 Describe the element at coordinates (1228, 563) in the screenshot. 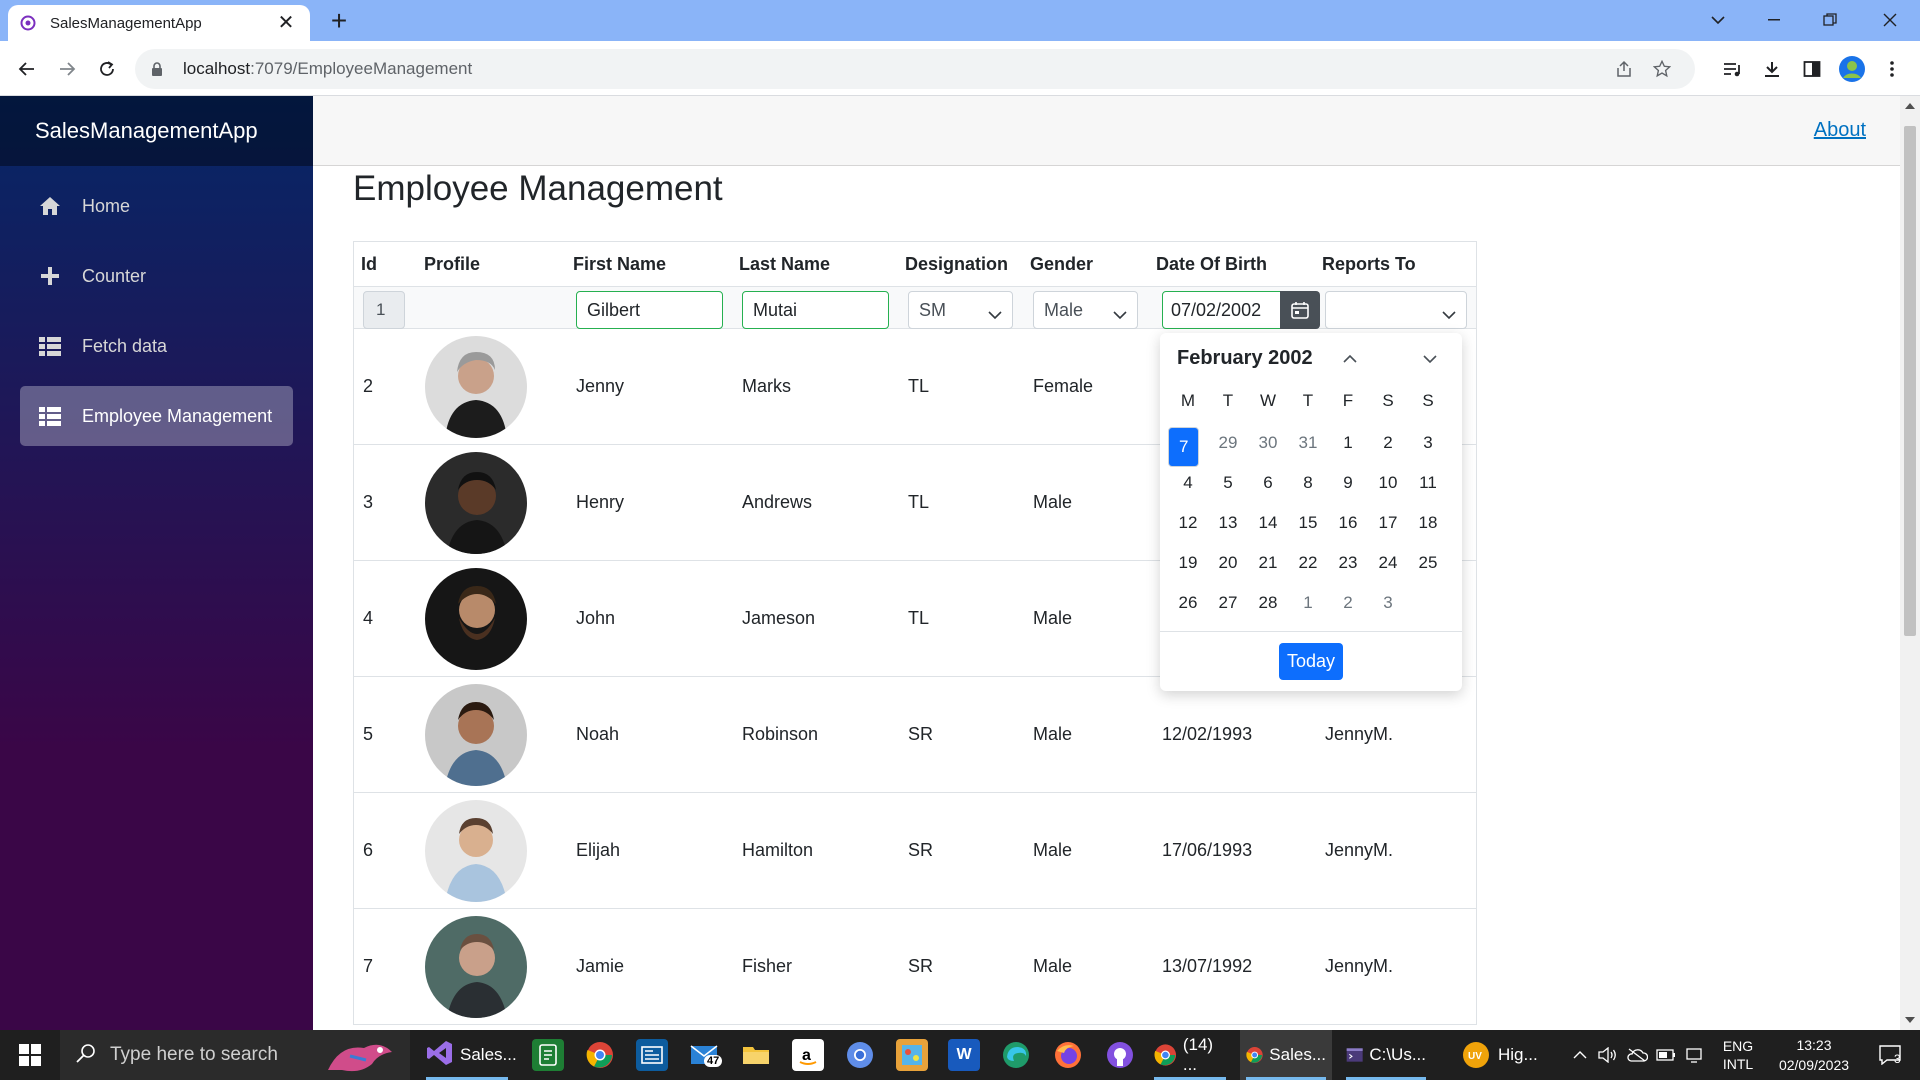

I see `calendar-day: 20` at that location.